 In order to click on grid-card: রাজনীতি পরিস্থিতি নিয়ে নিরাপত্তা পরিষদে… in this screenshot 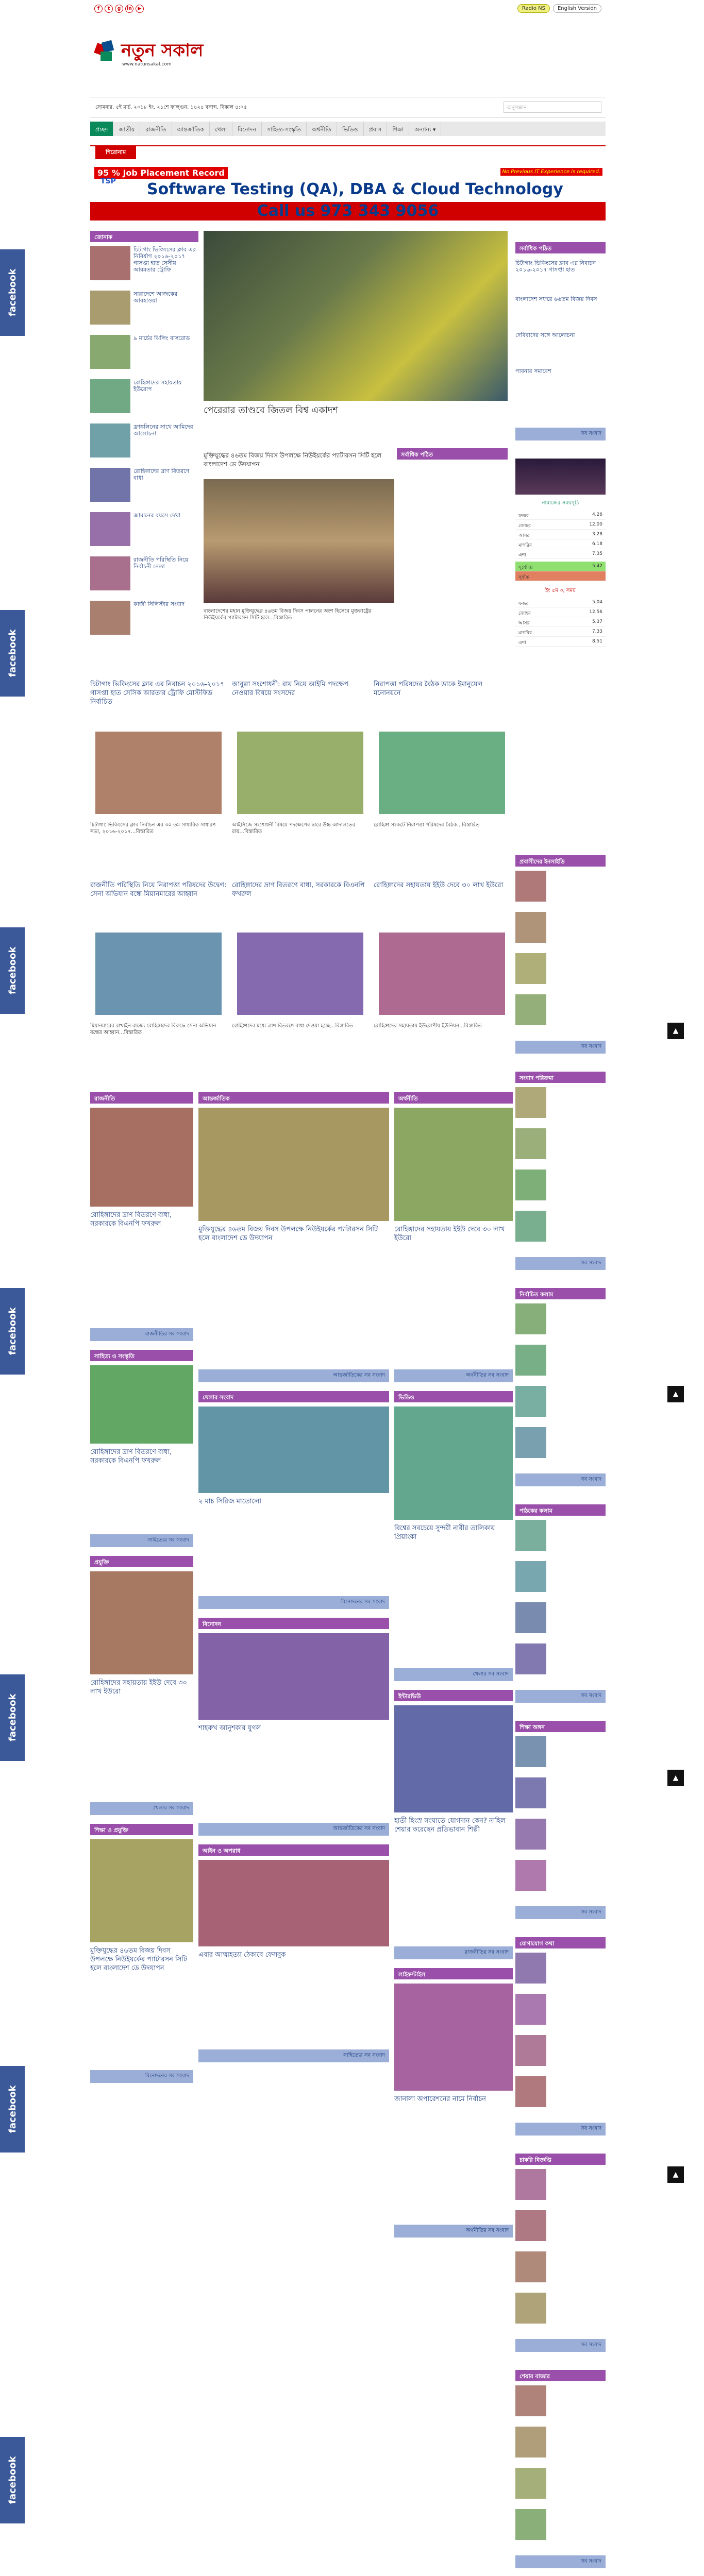, I will do `click(159, 976)`.